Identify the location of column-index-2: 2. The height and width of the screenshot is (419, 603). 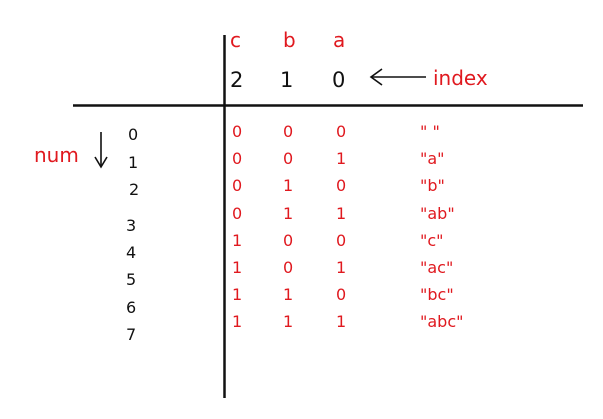
(237, 80).